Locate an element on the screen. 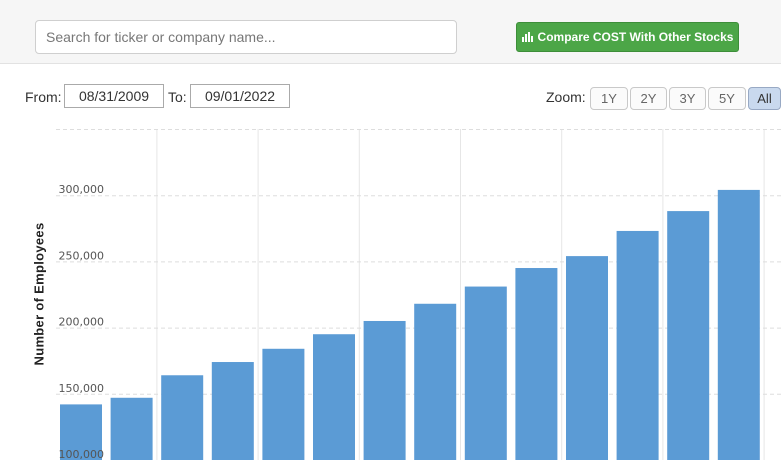 Image resolution: width=781 pixels, height=473 pixels. y-tick-label: 300,000 is located at coordinates (82, 189).